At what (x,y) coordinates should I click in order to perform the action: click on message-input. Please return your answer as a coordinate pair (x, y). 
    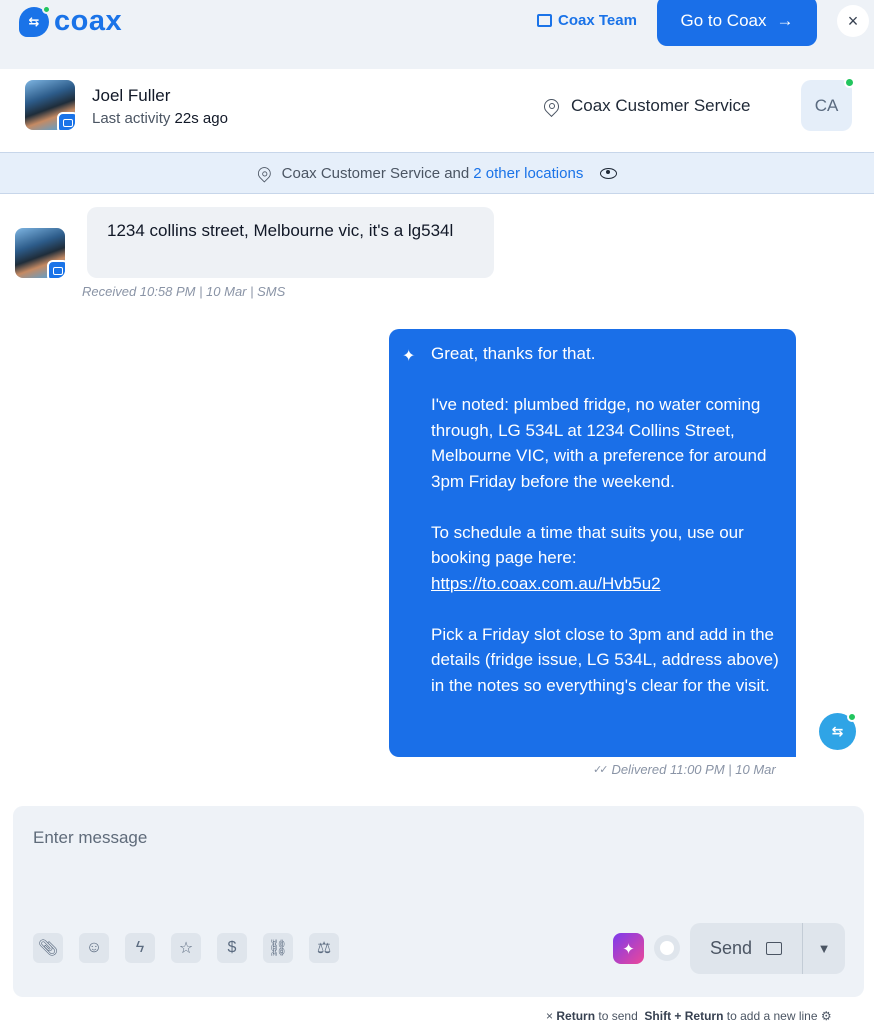
    Looking at the image, I should click on (423, 838).